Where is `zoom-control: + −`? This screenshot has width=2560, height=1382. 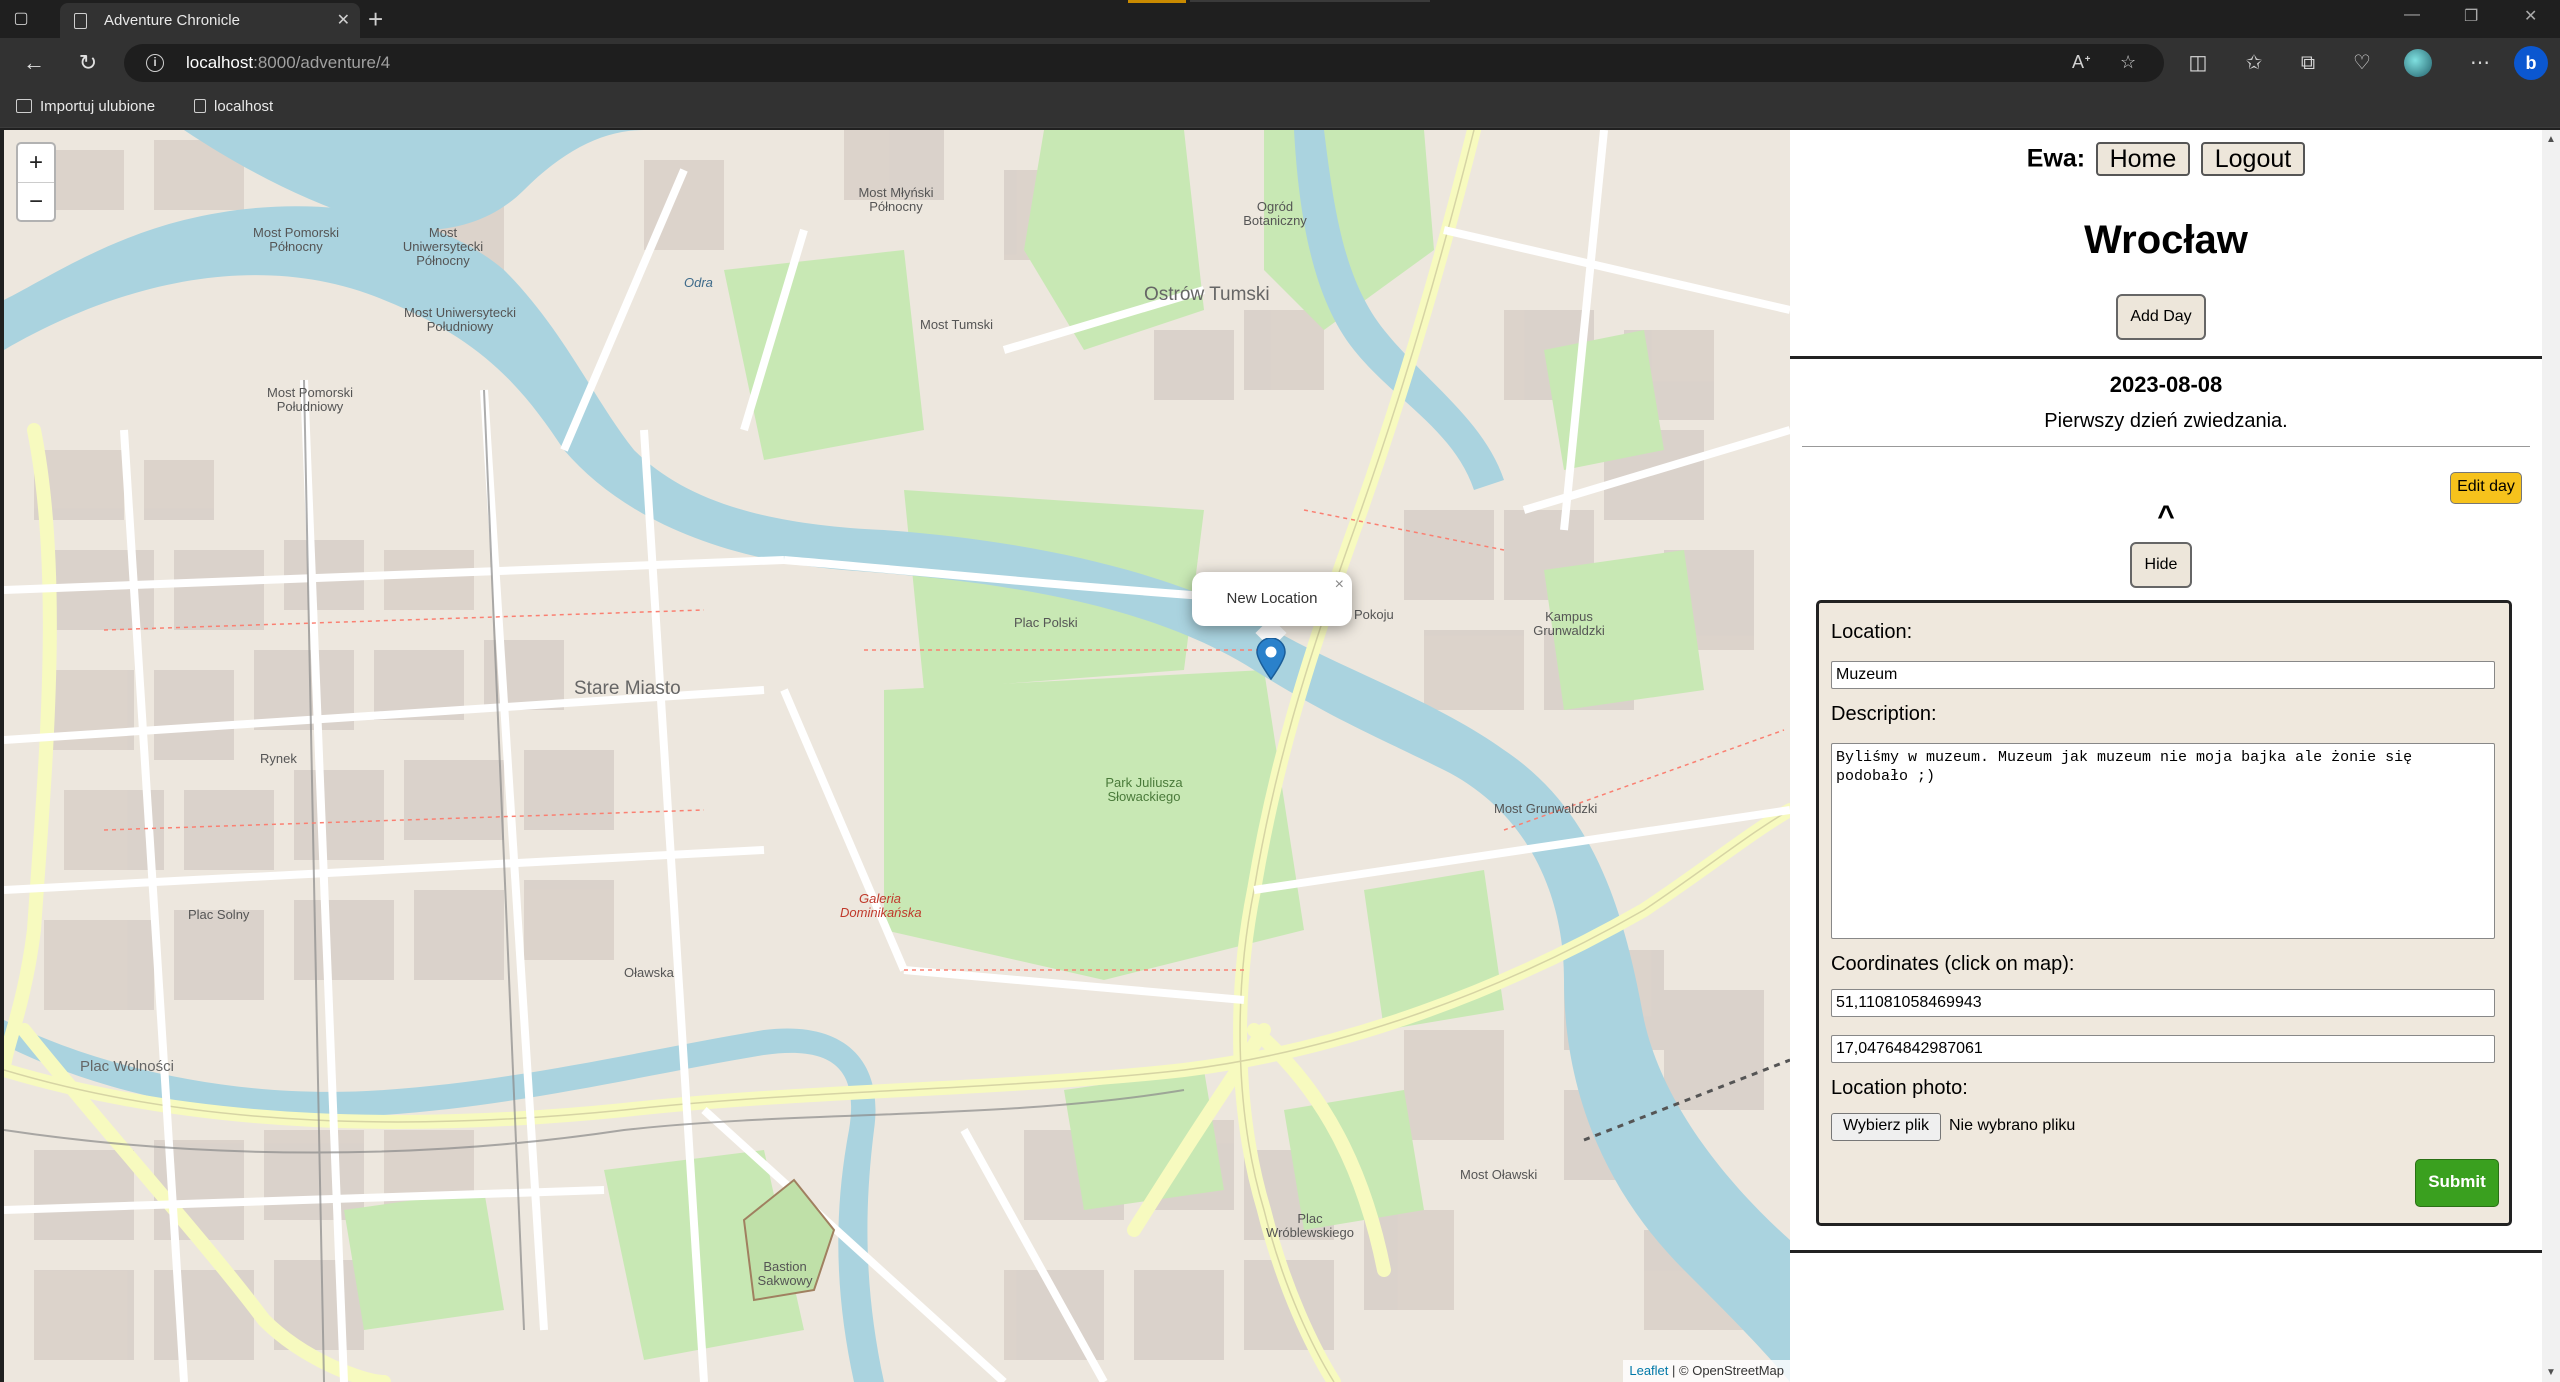
zoom-control: + − is located at coordinates (36, 182).